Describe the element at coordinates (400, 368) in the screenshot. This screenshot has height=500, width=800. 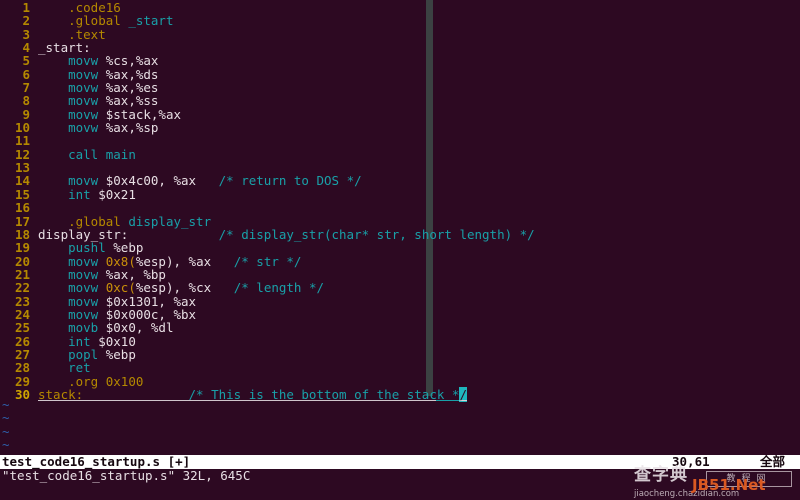
I see `code-line: 28 ret` at that location.